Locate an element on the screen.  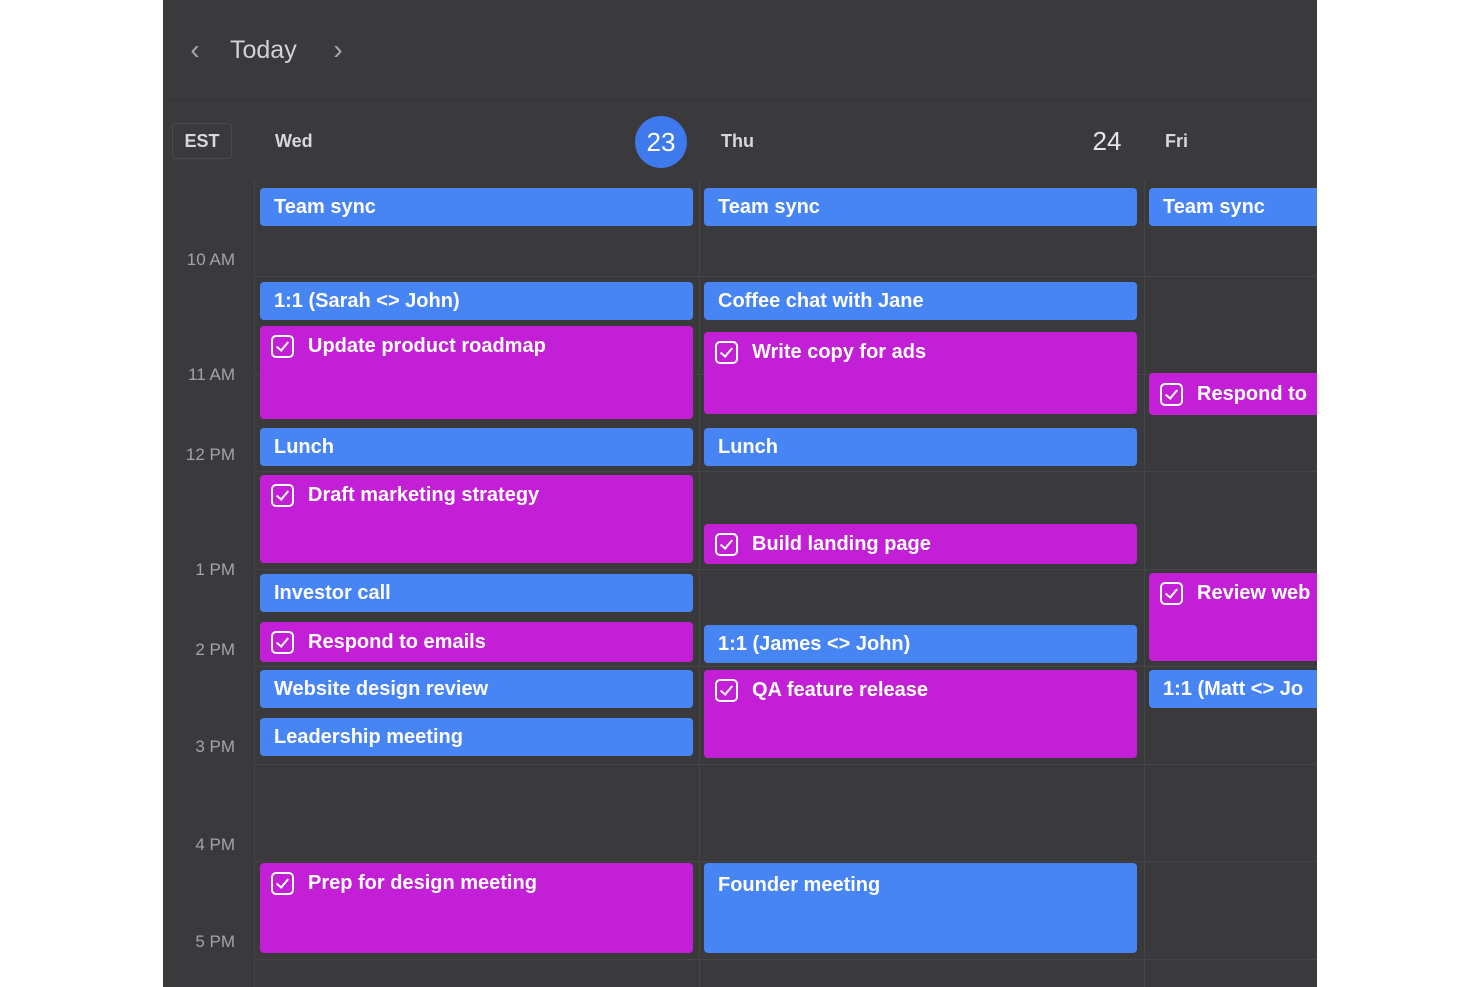
toolbar: ‹ Today › is located at coordinates (740, 50).